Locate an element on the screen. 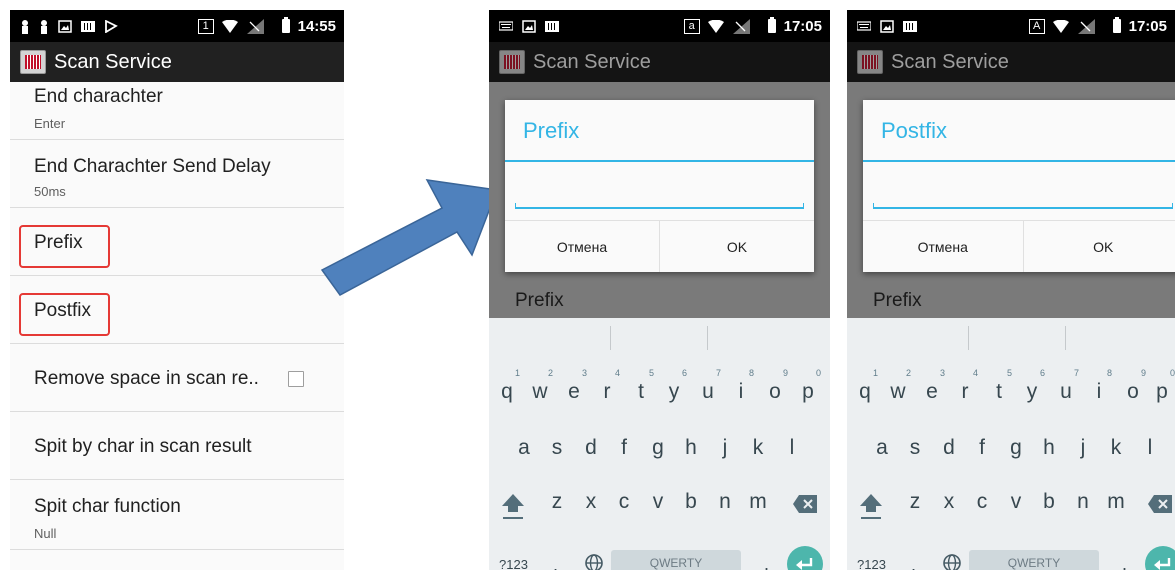  status-bar: A 17:05 is located at coordinates (1011, 26).